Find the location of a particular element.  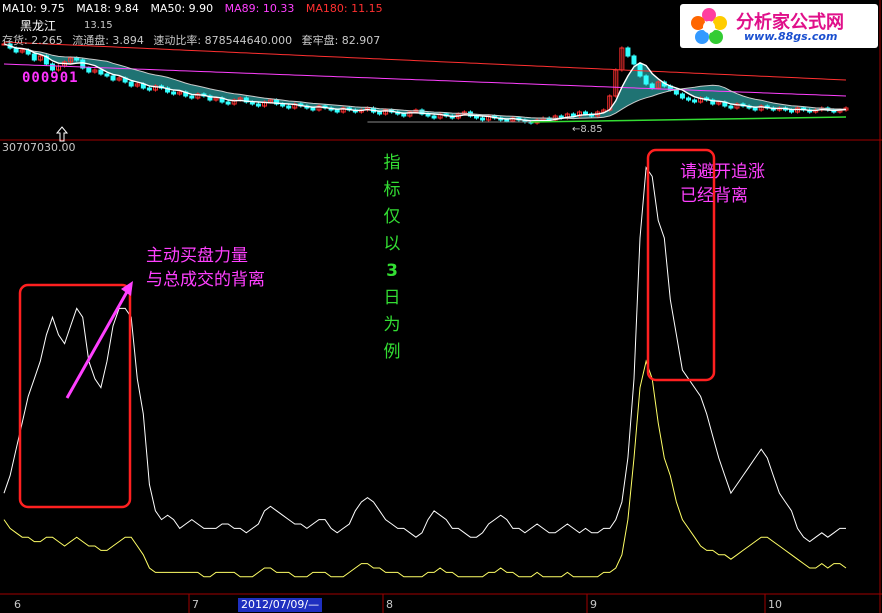

month-label-10: 10 is located at coordinates (775, 604).